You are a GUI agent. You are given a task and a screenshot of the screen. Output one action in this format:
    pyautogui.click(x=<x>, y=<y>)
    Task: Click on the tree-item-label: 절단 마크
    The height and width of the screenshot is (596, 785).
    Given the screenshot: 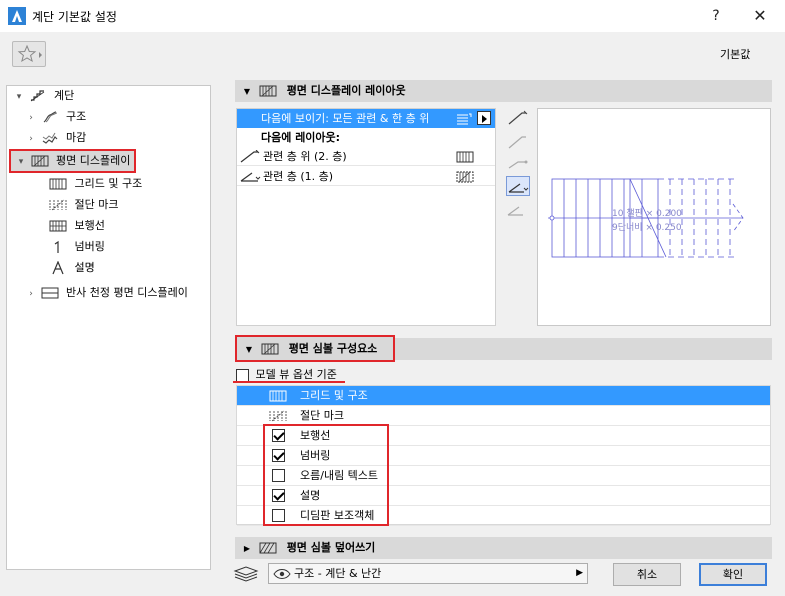 What is the action you would take?
    pyautogui.click(x=96, y=204)
    